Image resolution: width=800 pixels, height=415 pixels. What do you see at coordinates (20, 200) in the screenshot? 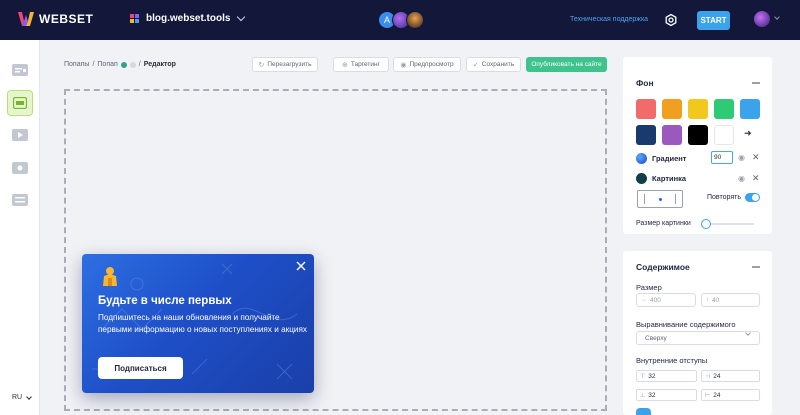
I see `sidebar-item-list` at bounding box center [20, 200].